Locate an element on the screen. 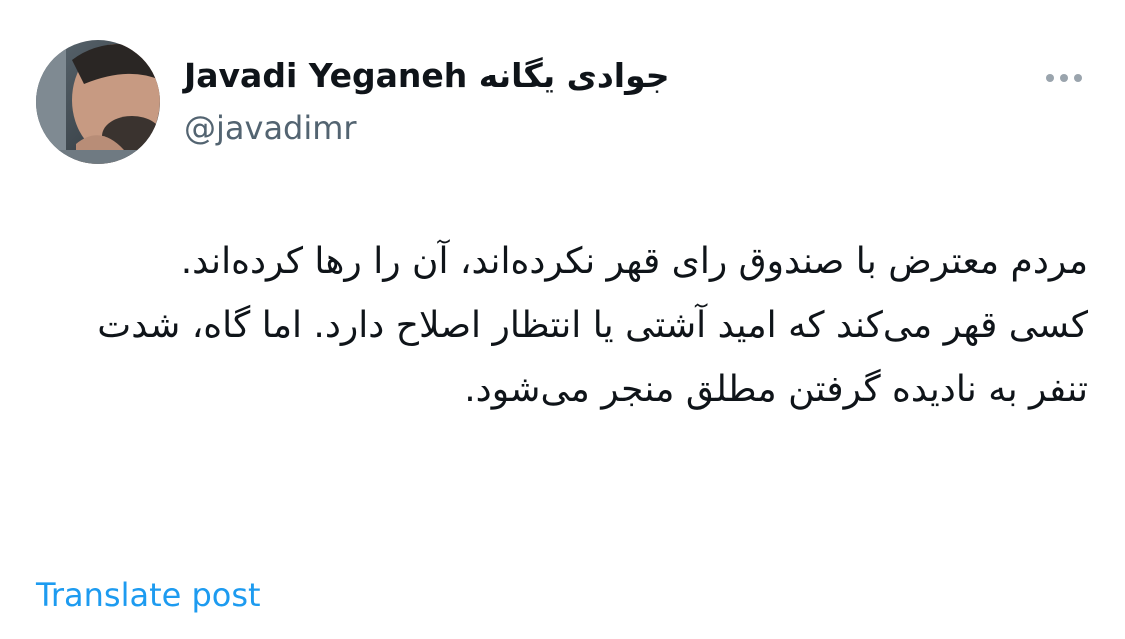 This screenshot has height=639, width=1125. avatar-photo is located at coordinates (98, 102).